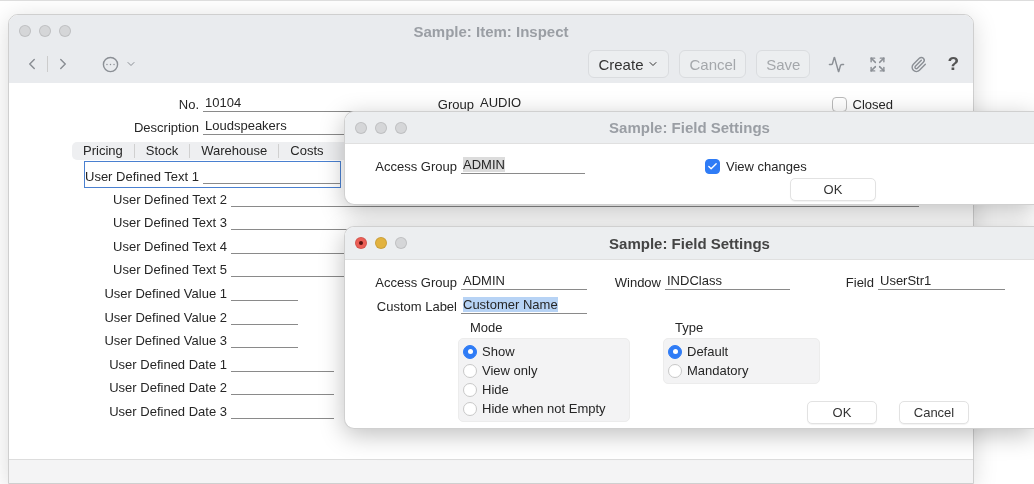  I want to click on field-label: User Defined Date 1, so click(168, 364).